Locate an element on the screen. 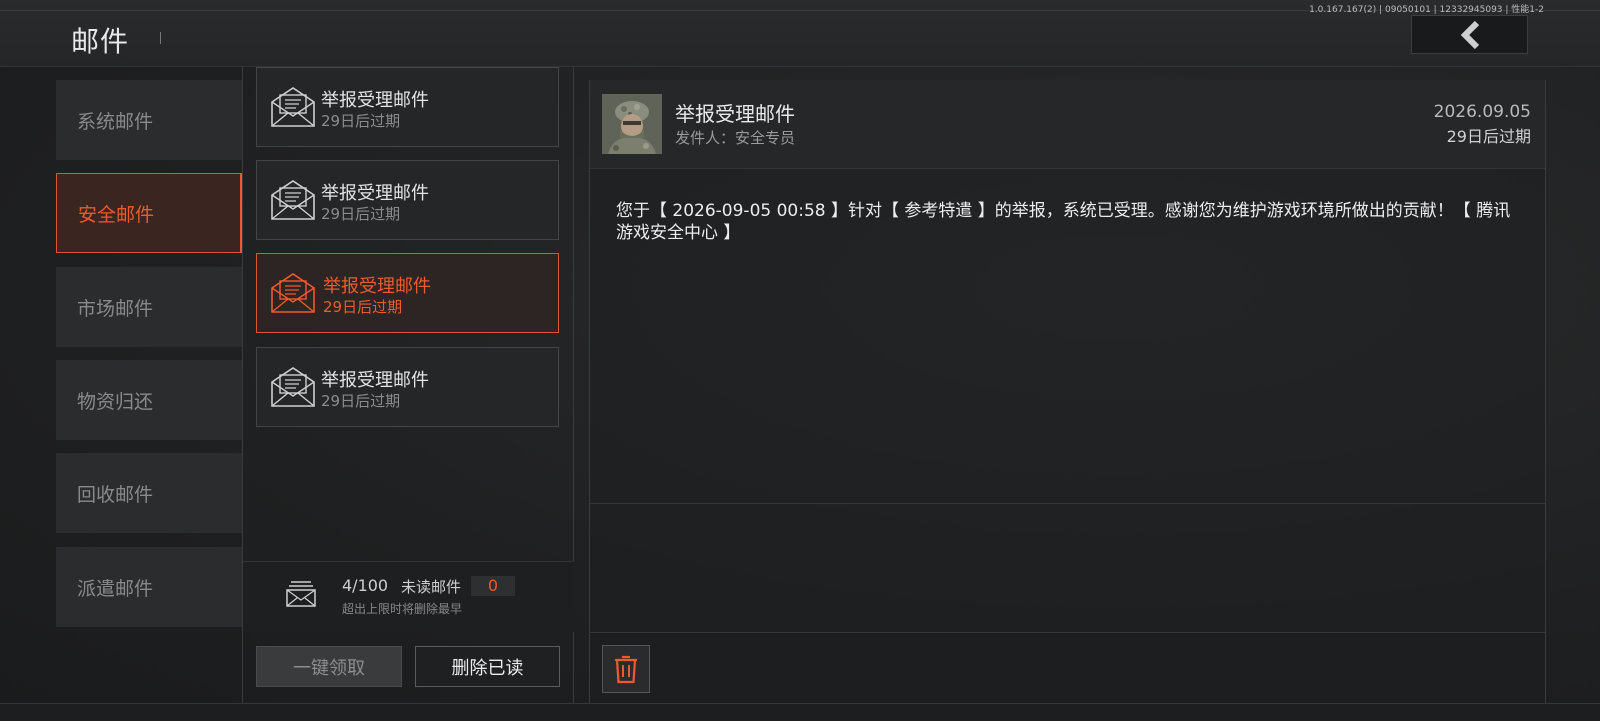 The height and width of the screenshot is (721, 1600). unread-label: 未读邮件 is located at coordinates (431, 587).